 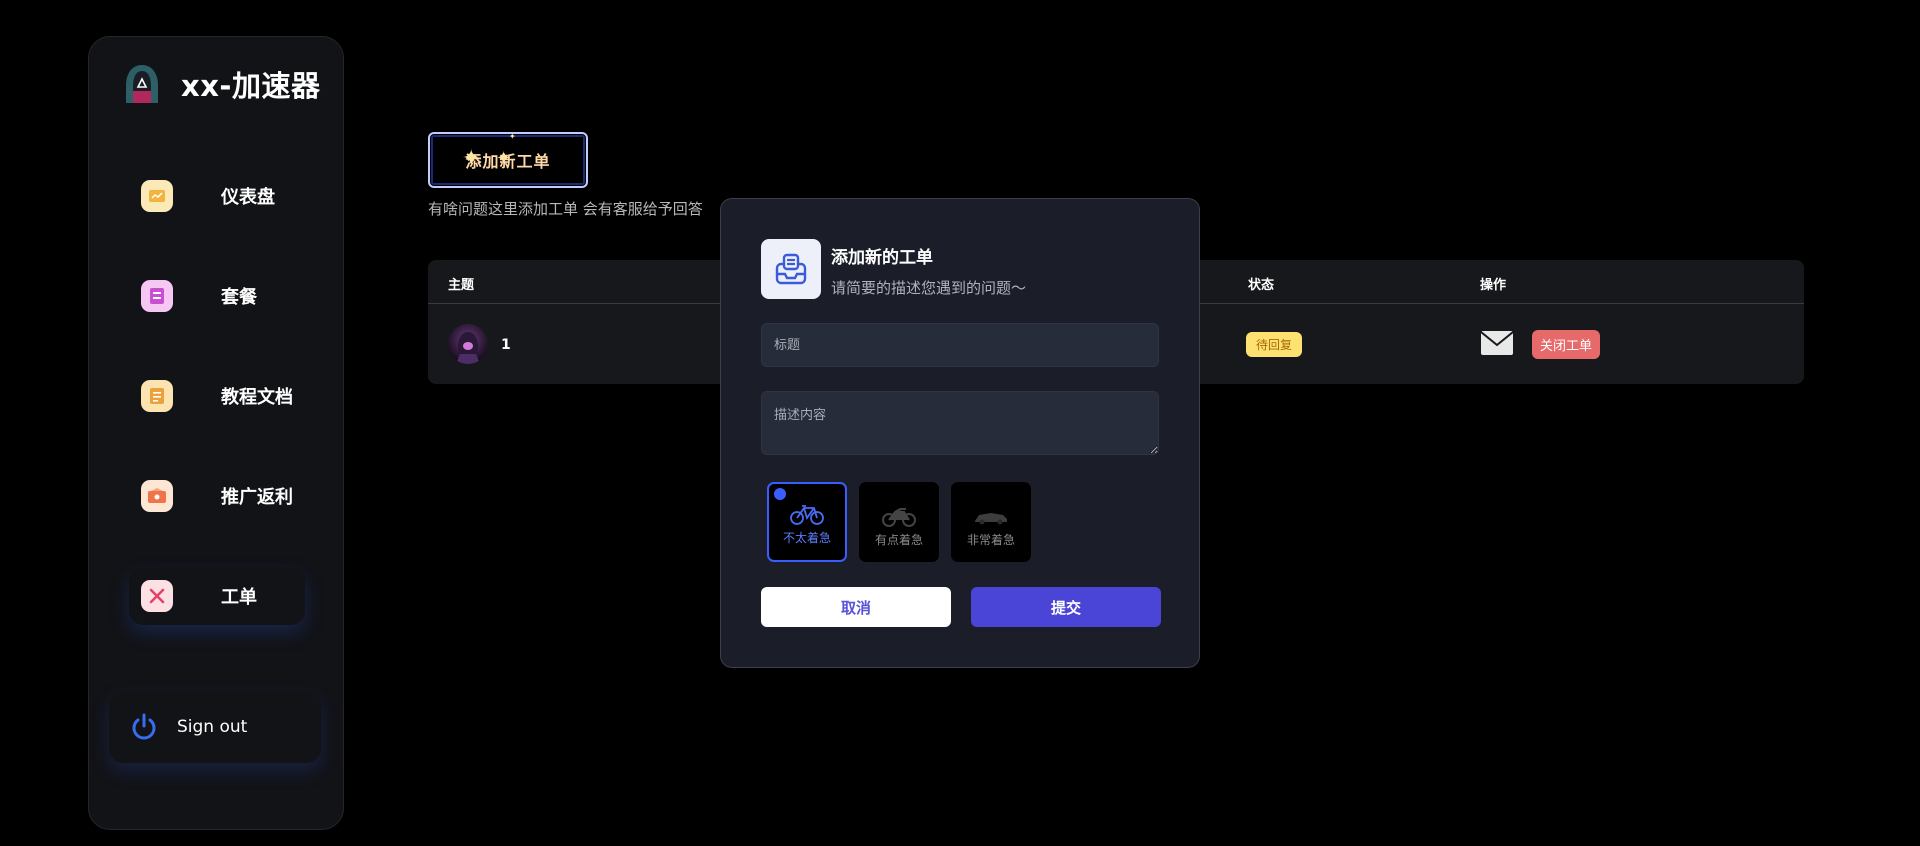 I want to click on urgency-option-low: 不太着急, so click(x=807, y=522).